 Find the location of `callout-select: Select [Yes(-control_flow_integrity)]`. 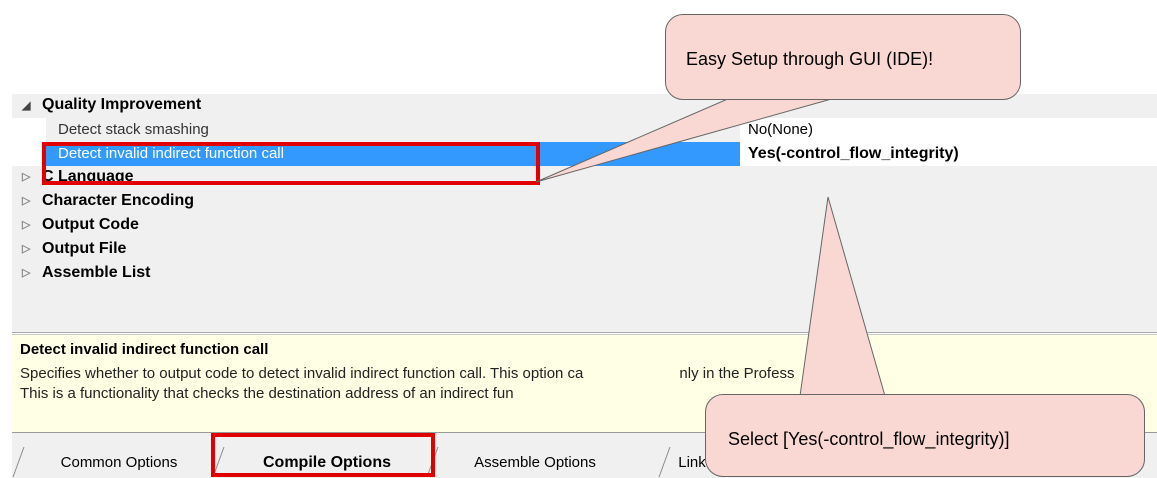

callout-select: Select [Yes(-control_flow_integrity)] is located at coordinates (925, 435).